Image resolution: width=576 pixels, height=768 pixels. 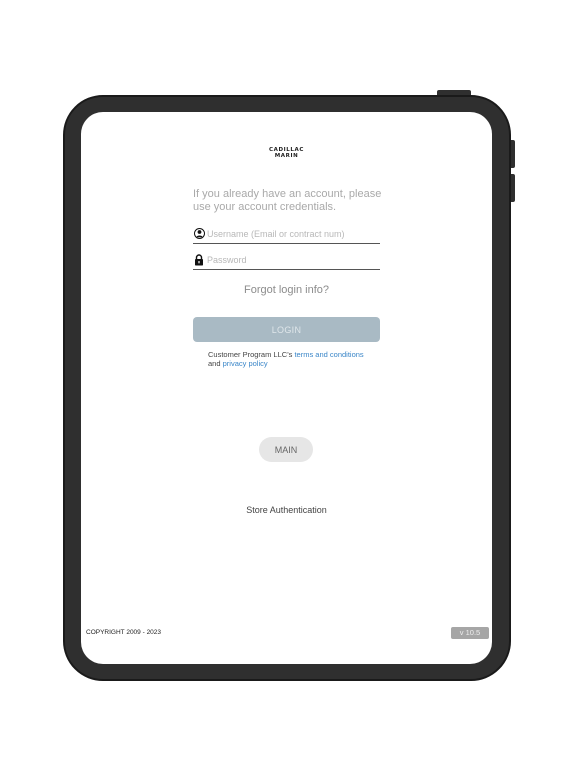 I want to click on password-field, so click(x=286, y=260).